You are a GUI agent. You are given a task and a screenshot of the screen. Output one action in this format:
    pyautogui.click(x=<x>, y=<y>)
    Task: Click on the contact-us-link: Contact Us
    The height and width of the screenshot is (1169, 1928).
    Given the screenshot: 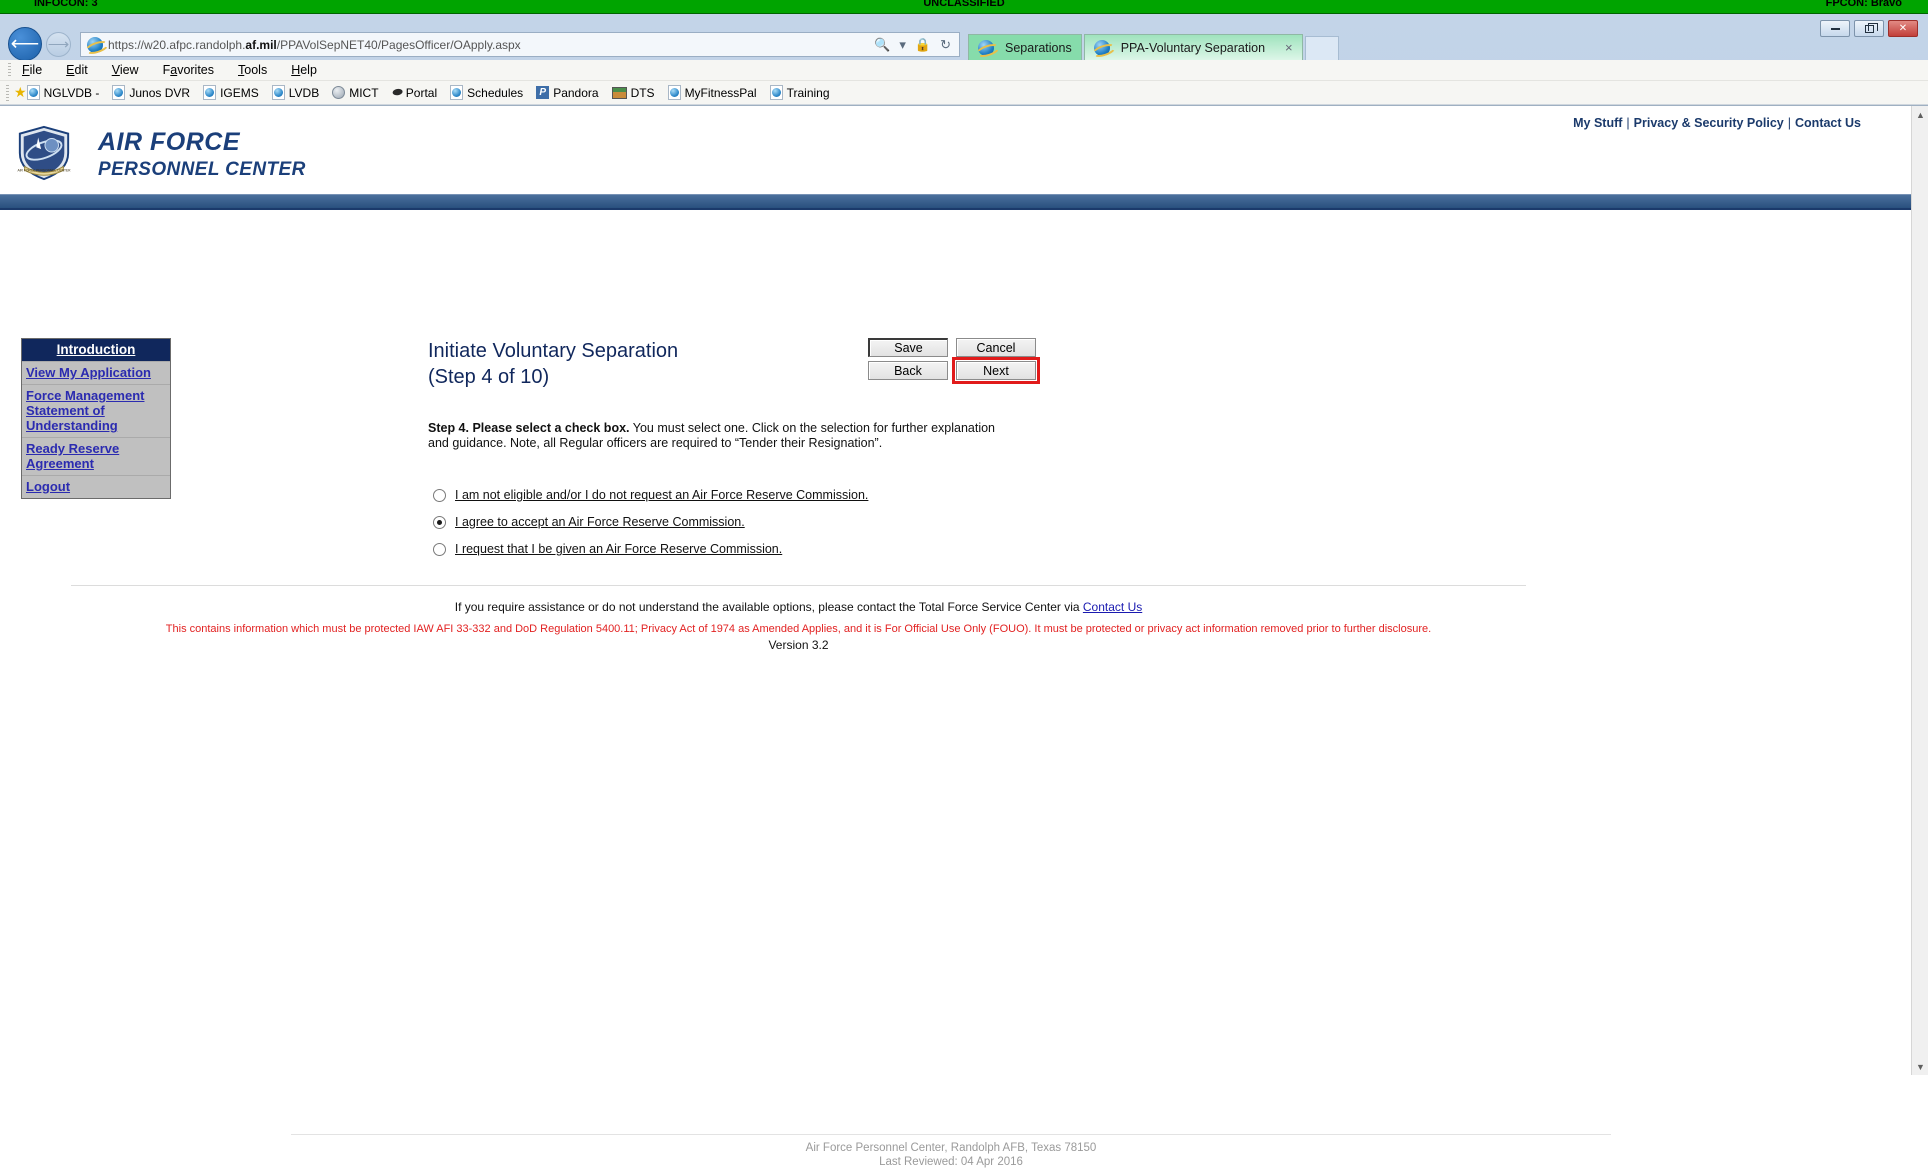 What is the action you would take?
    pyautogui.click(x=1112, y=607)
    